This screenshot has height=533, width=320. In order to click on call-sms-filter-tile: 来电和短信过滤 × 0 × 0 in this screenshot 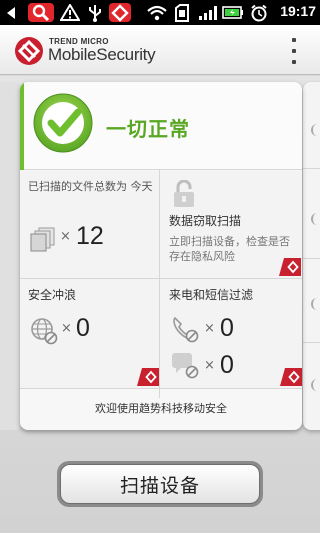, I will do `click(231, 333)`.